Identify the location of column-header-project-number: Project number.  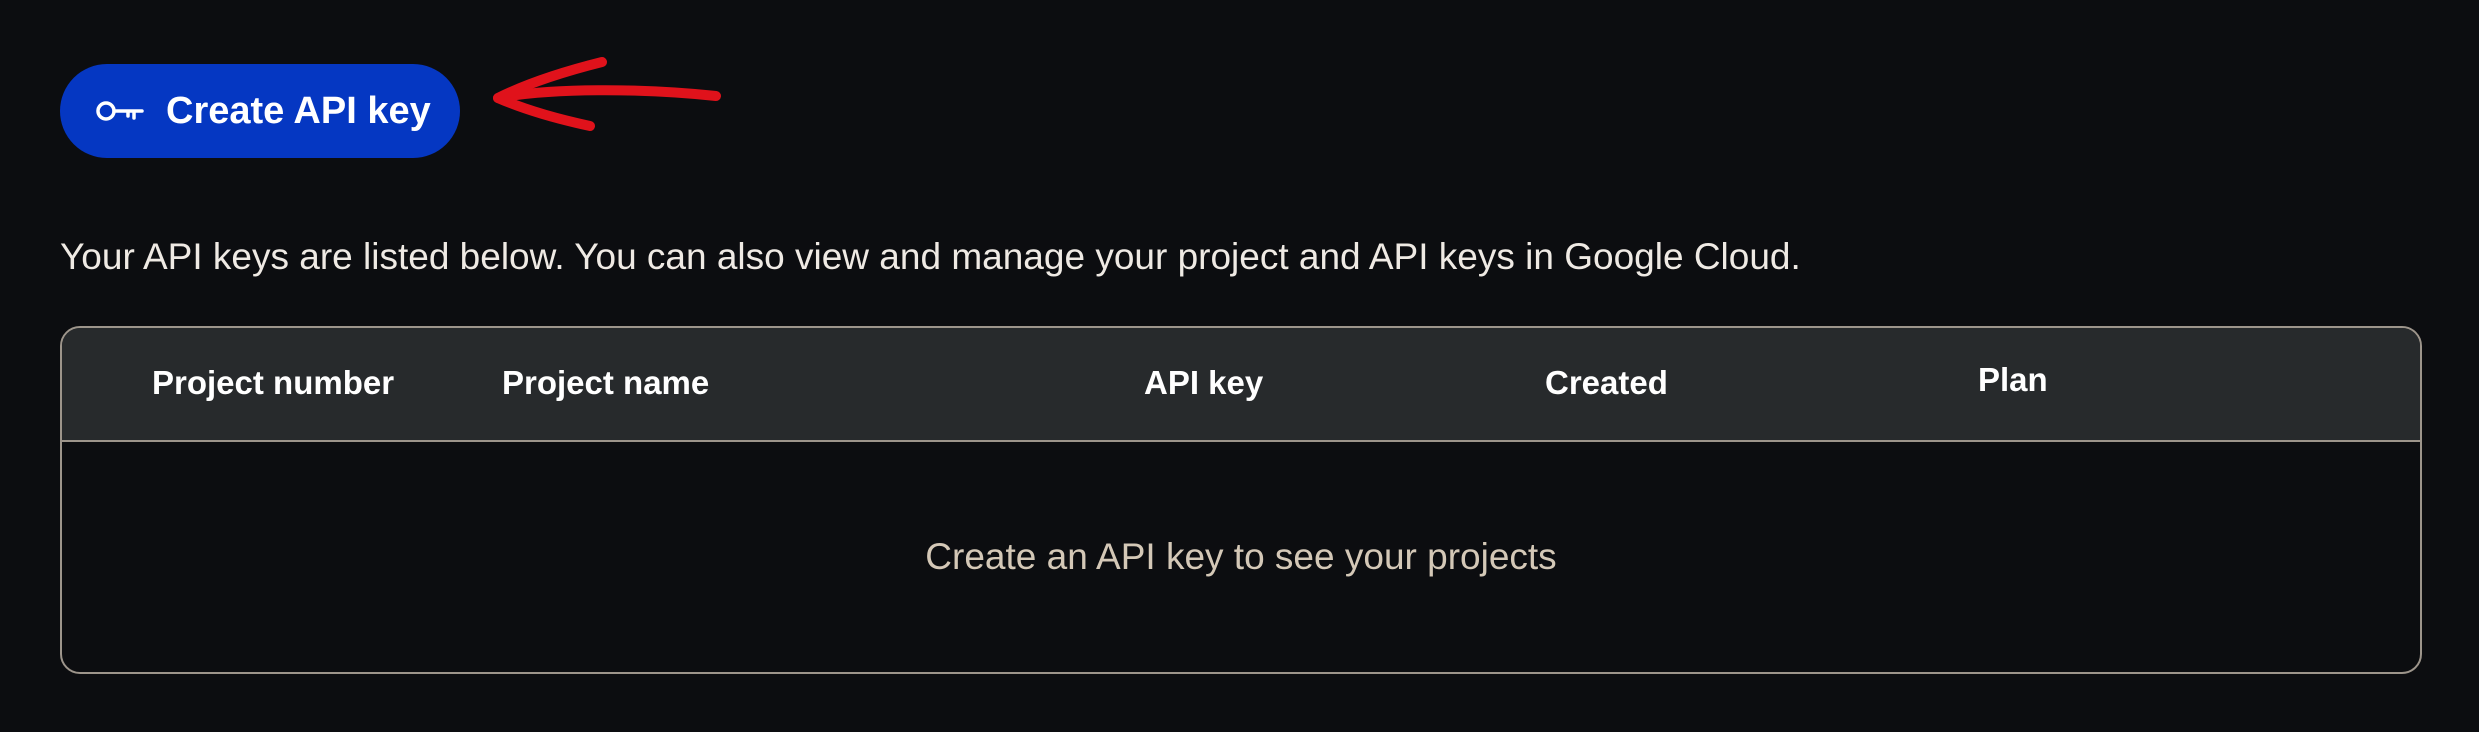
(273, 382).